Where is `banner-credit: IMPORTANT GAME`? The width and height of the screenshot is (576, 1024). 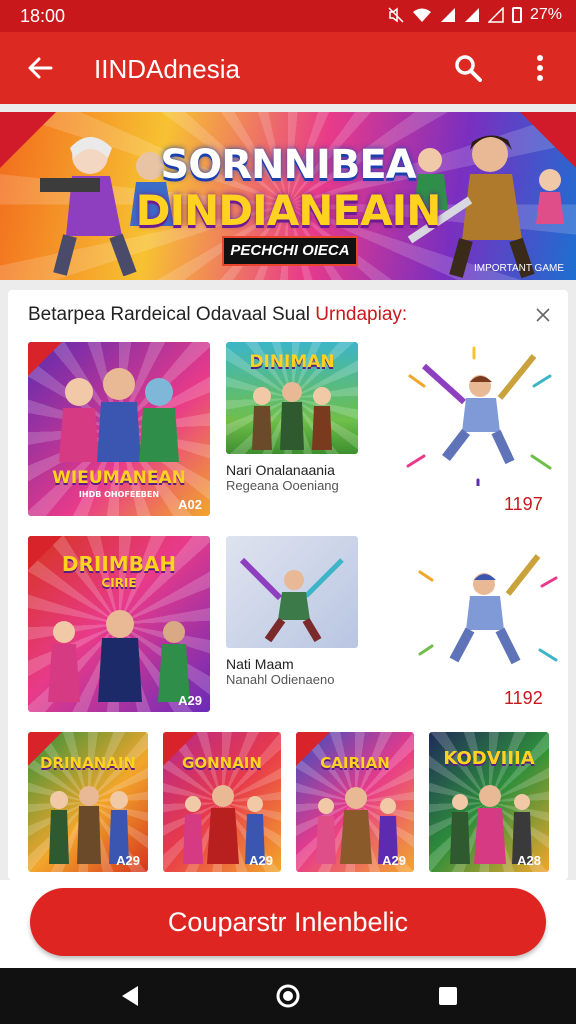
banner-credit: IMPORTANT GAME is located at coordinates (518, 268).